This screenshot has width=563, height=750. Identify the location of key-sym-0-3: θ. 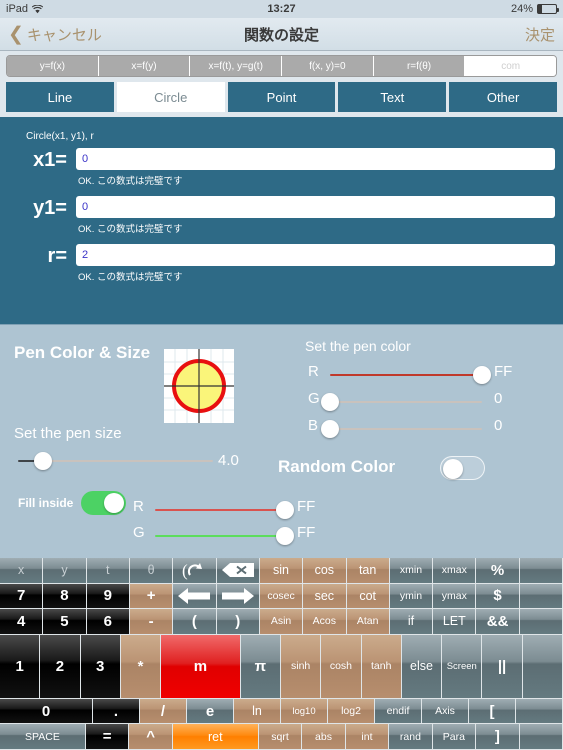
(151, 571).